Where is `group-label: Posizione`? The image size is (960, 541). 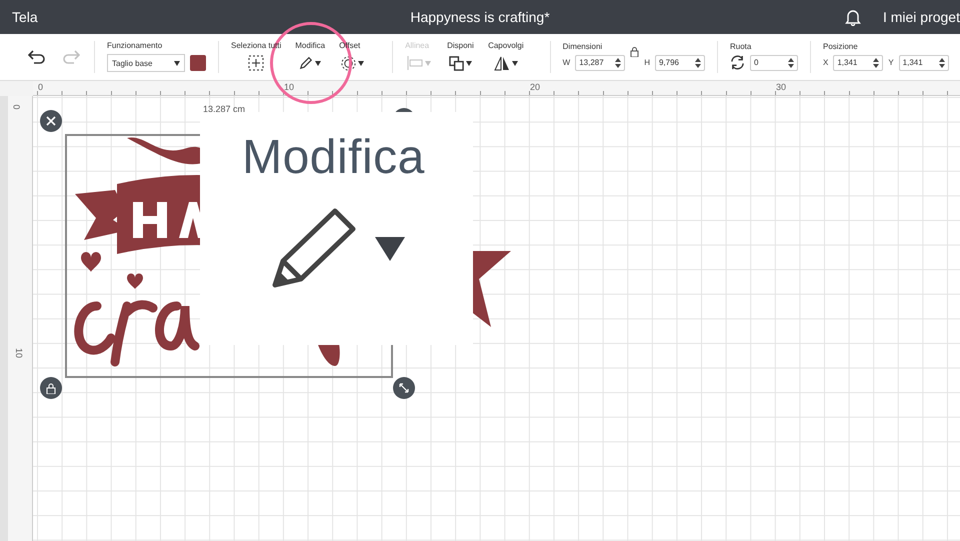 group-label: Posizione is located at coordinates (840, 46).